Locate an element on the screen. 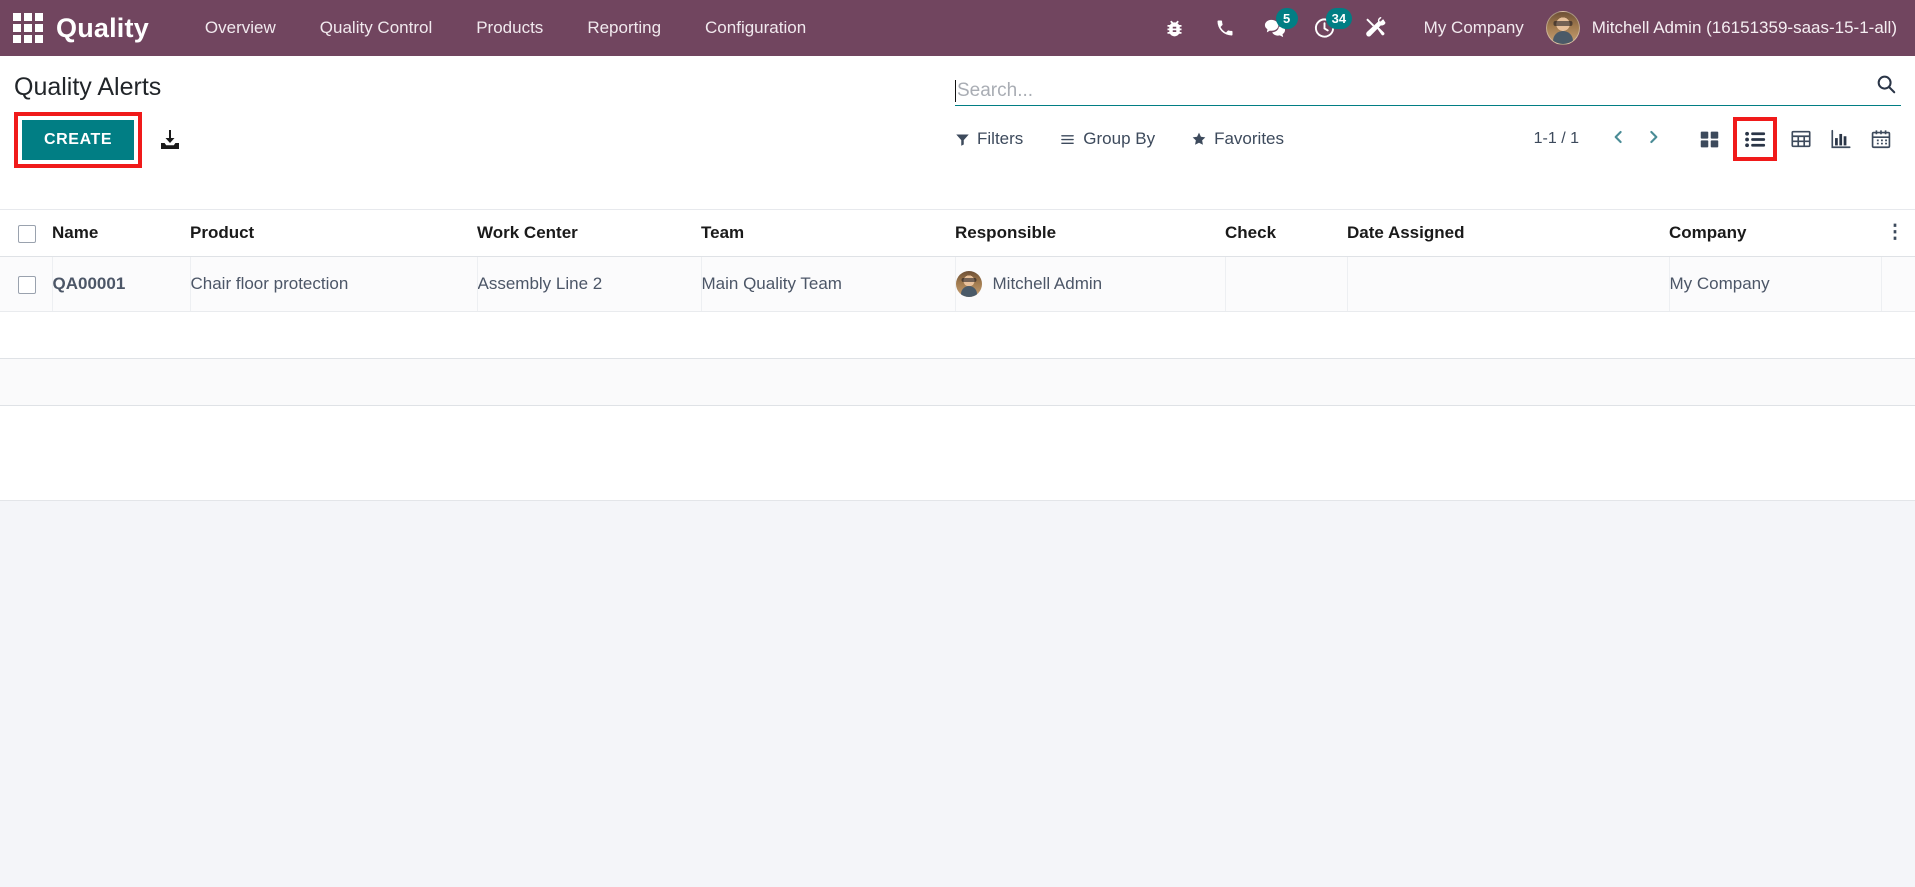  cell-responsible: Mitchell Admin is located at coordinates (1090, 284).